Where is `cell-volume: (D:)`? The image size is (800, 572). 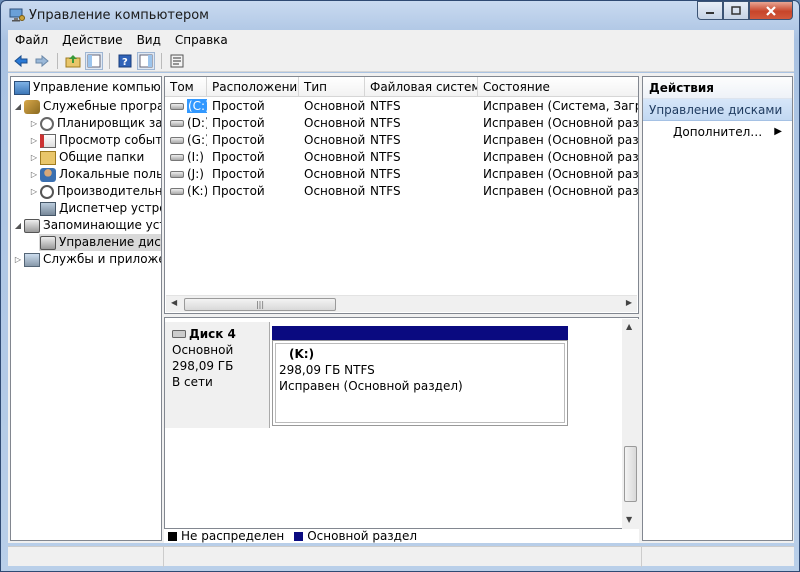
cell-volume: (D:) is located at coordinates (186, 123).